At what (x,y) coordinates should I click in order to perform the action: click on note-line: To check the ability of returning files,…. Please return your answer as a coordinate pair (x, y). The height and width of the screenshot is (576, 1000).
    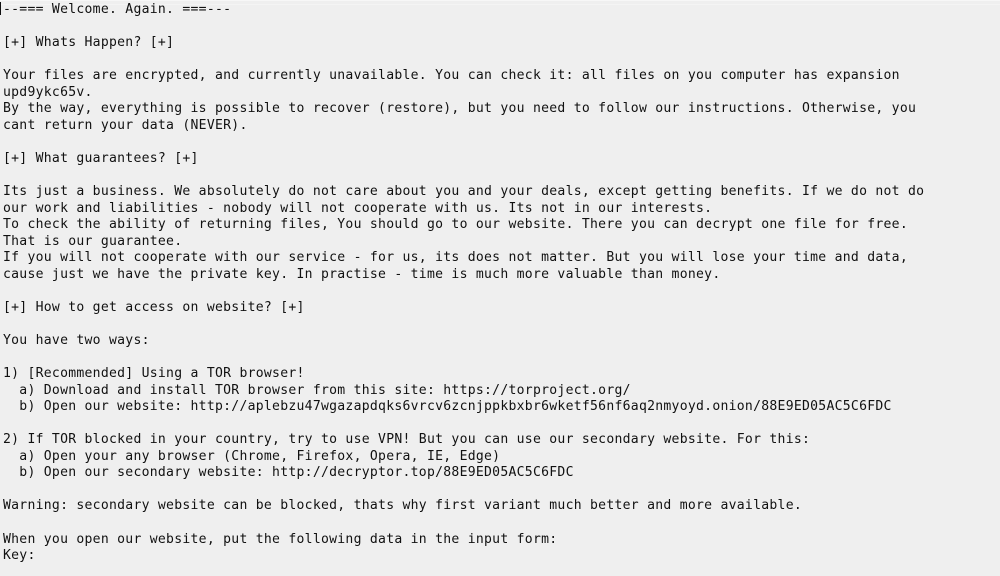
    Looking at the image, I should click on (455, 225).